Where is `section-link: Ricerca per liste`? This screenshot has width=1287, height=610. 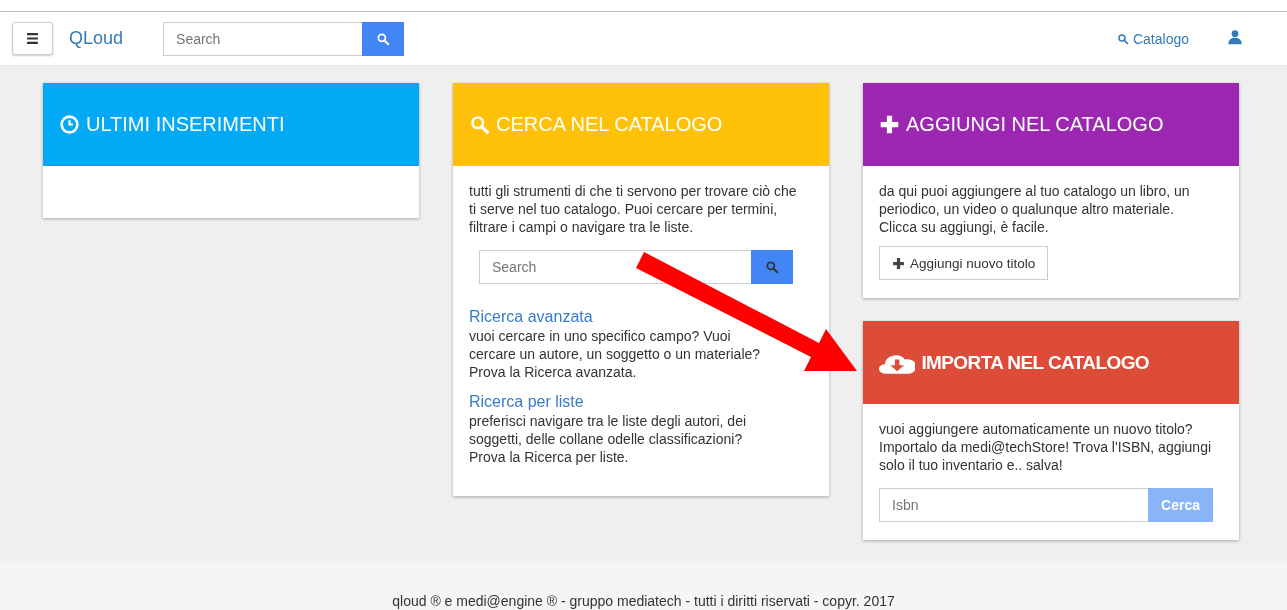
section-link: Ricerca per liste is located at coordinates (526, 402).